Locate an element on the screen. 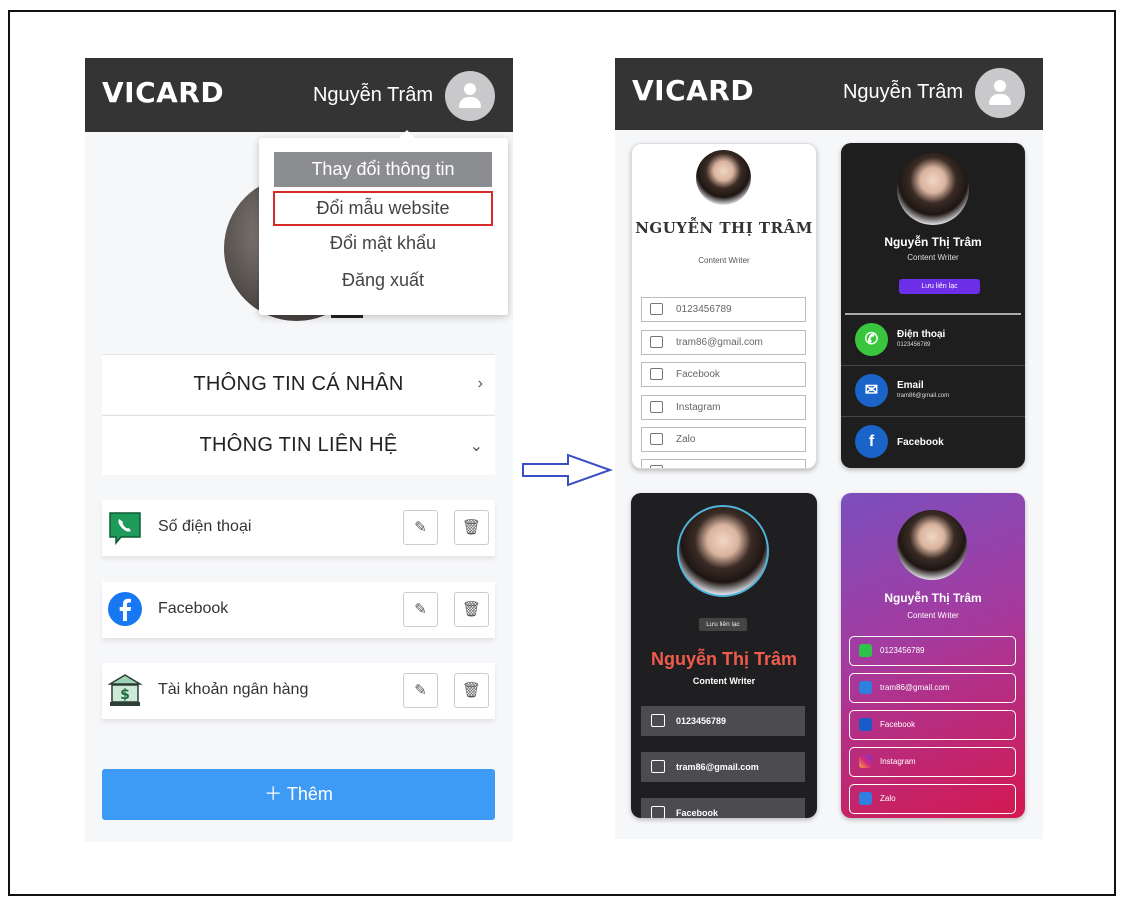 This screenshot has width=1123, height=905. add-button: ＋ Thêm is located at coordinates (298, 794).